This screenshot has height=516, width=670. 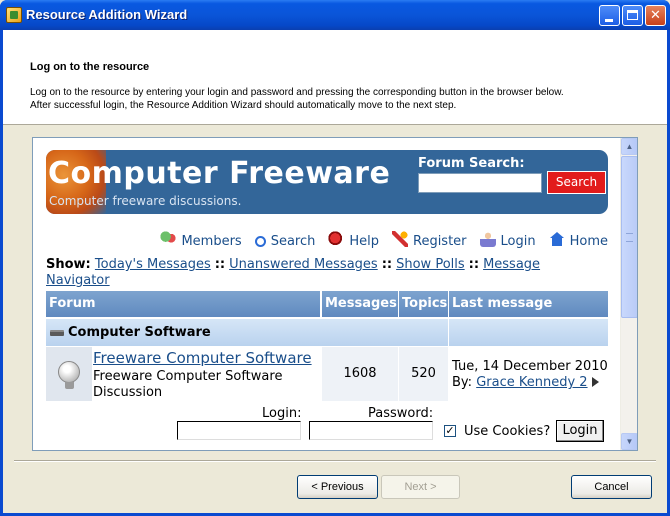 I want to click on register-icon, so click(x=400, y=239).